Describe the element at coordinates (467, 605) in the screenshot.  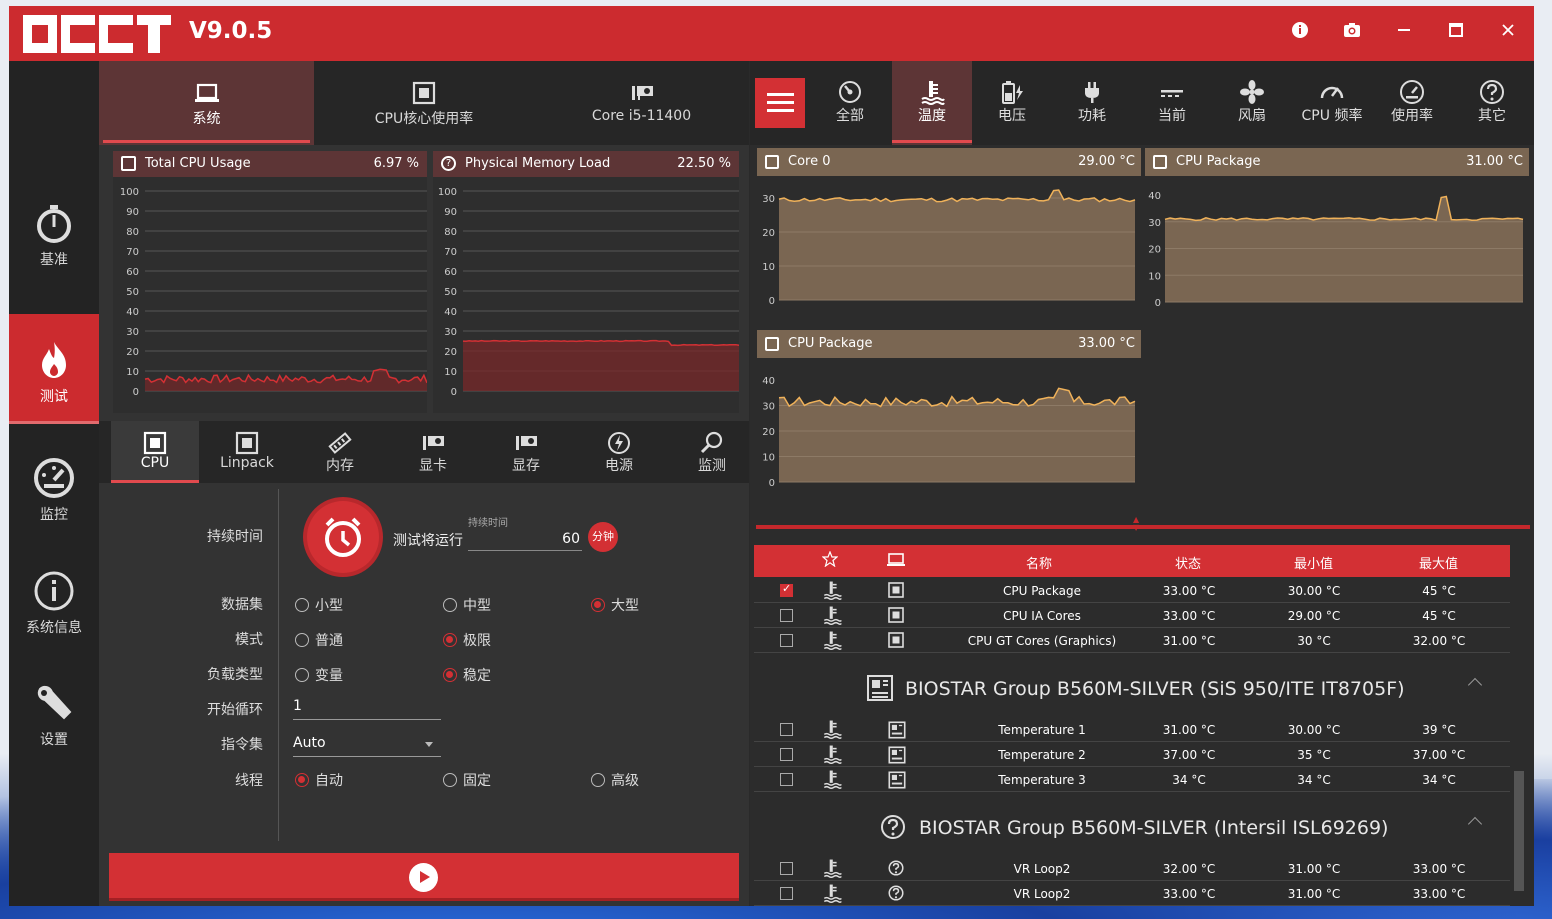
I see `dataset-medium-radio: 中型` at that location.